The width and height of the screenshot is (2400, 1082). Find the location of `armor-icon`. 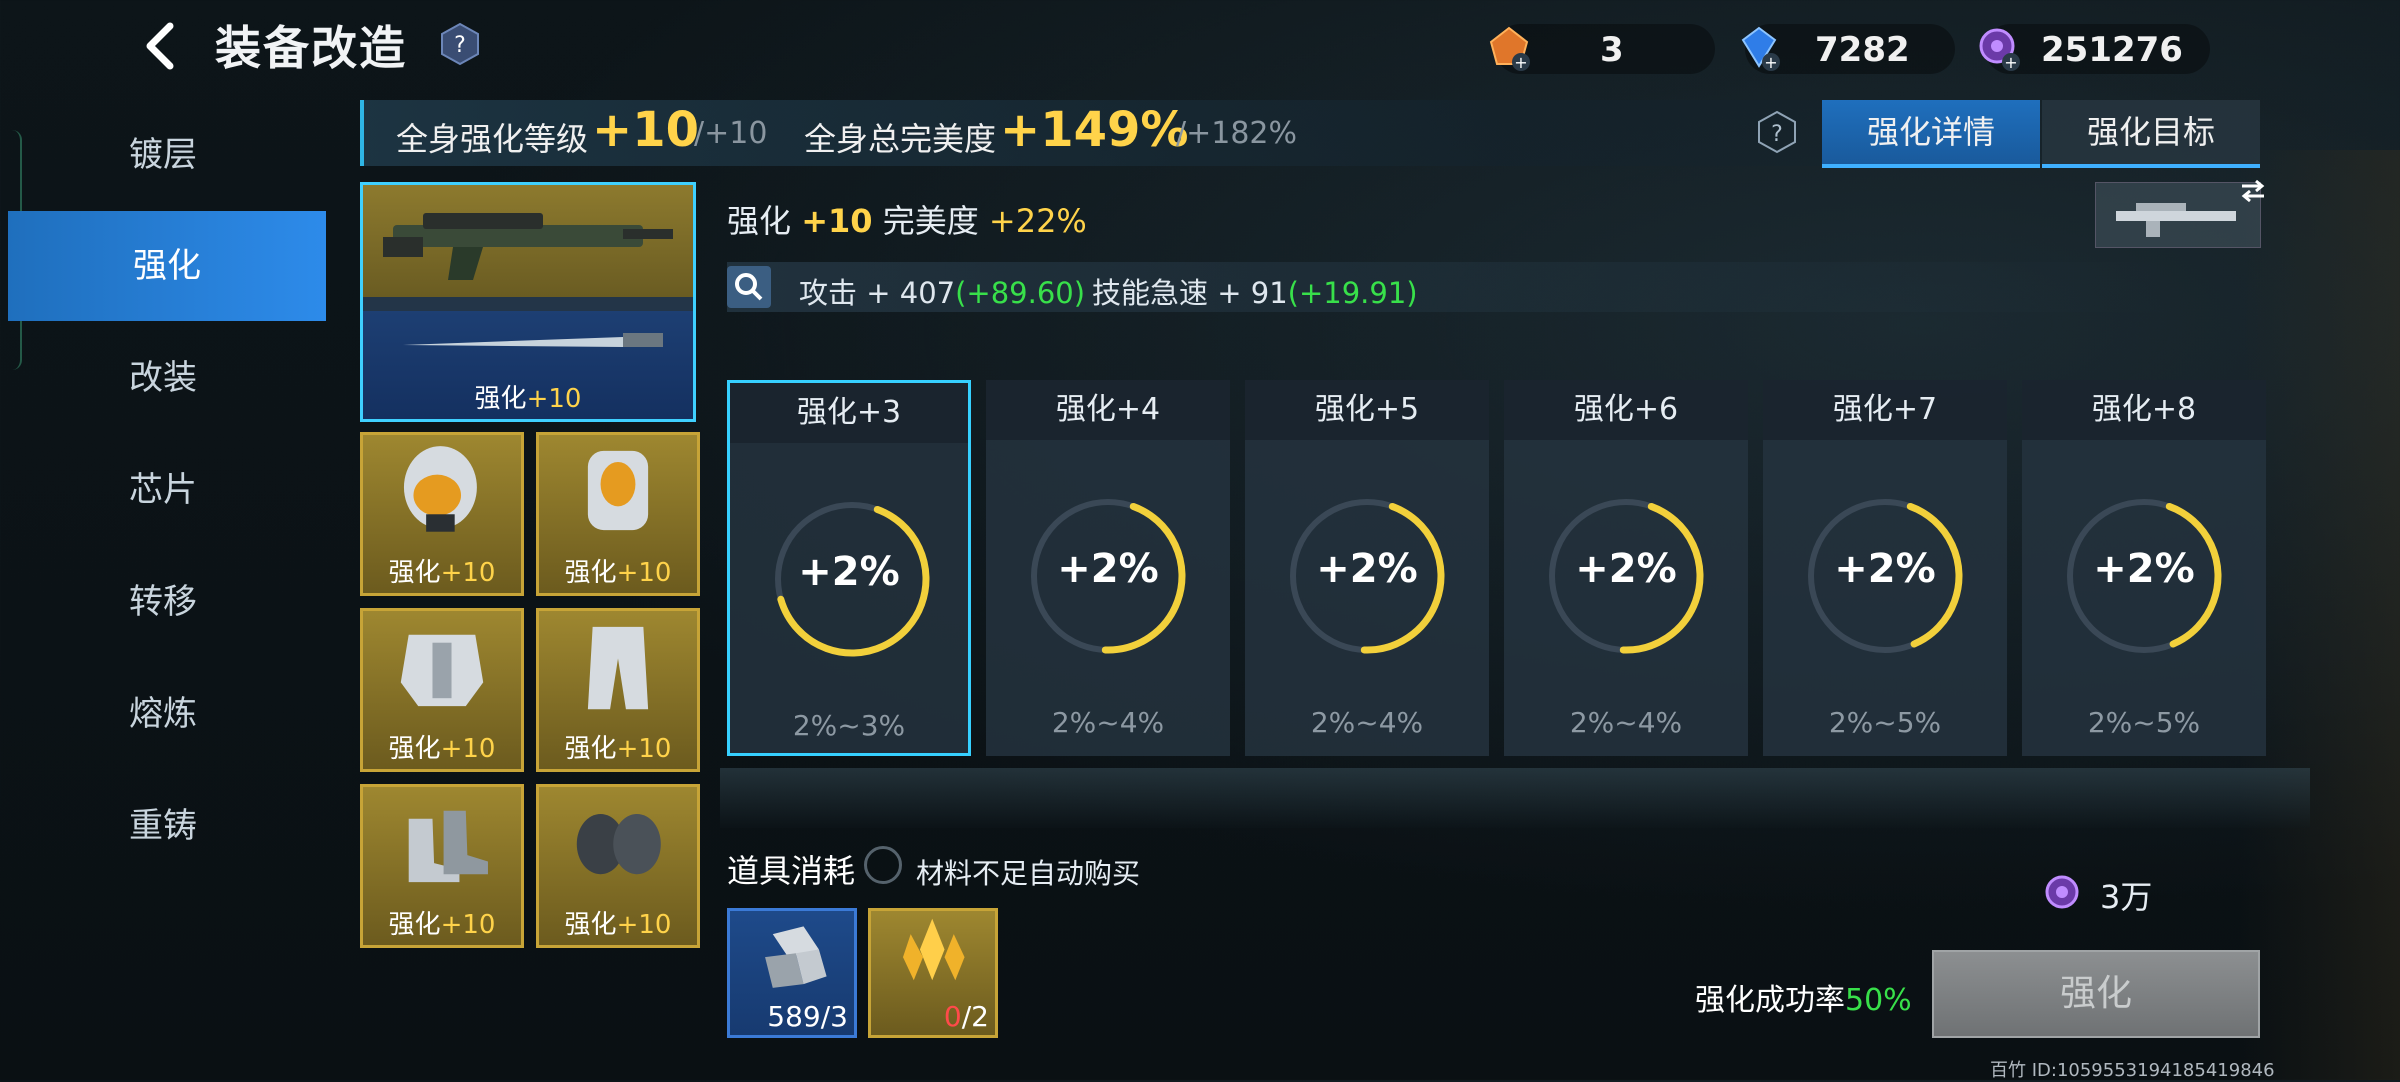

armor-icon is located at coordinates (442, 670).